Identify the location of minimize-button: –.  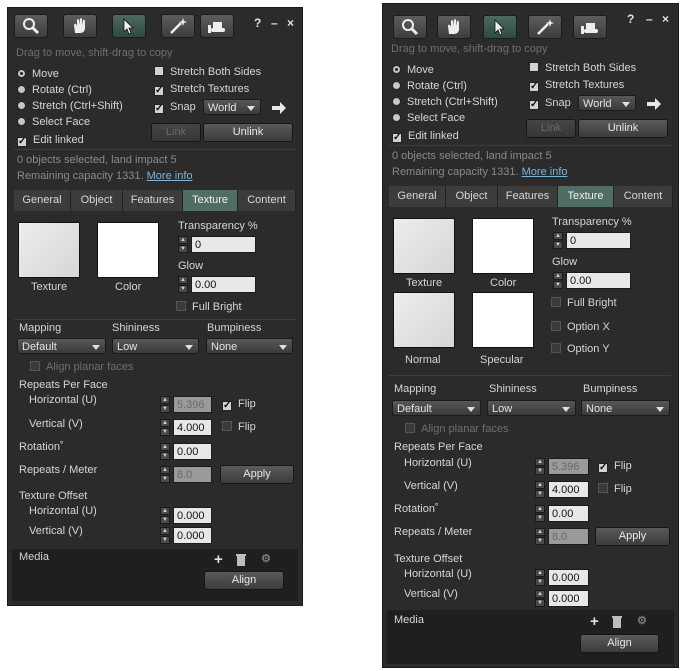
(274, 23).